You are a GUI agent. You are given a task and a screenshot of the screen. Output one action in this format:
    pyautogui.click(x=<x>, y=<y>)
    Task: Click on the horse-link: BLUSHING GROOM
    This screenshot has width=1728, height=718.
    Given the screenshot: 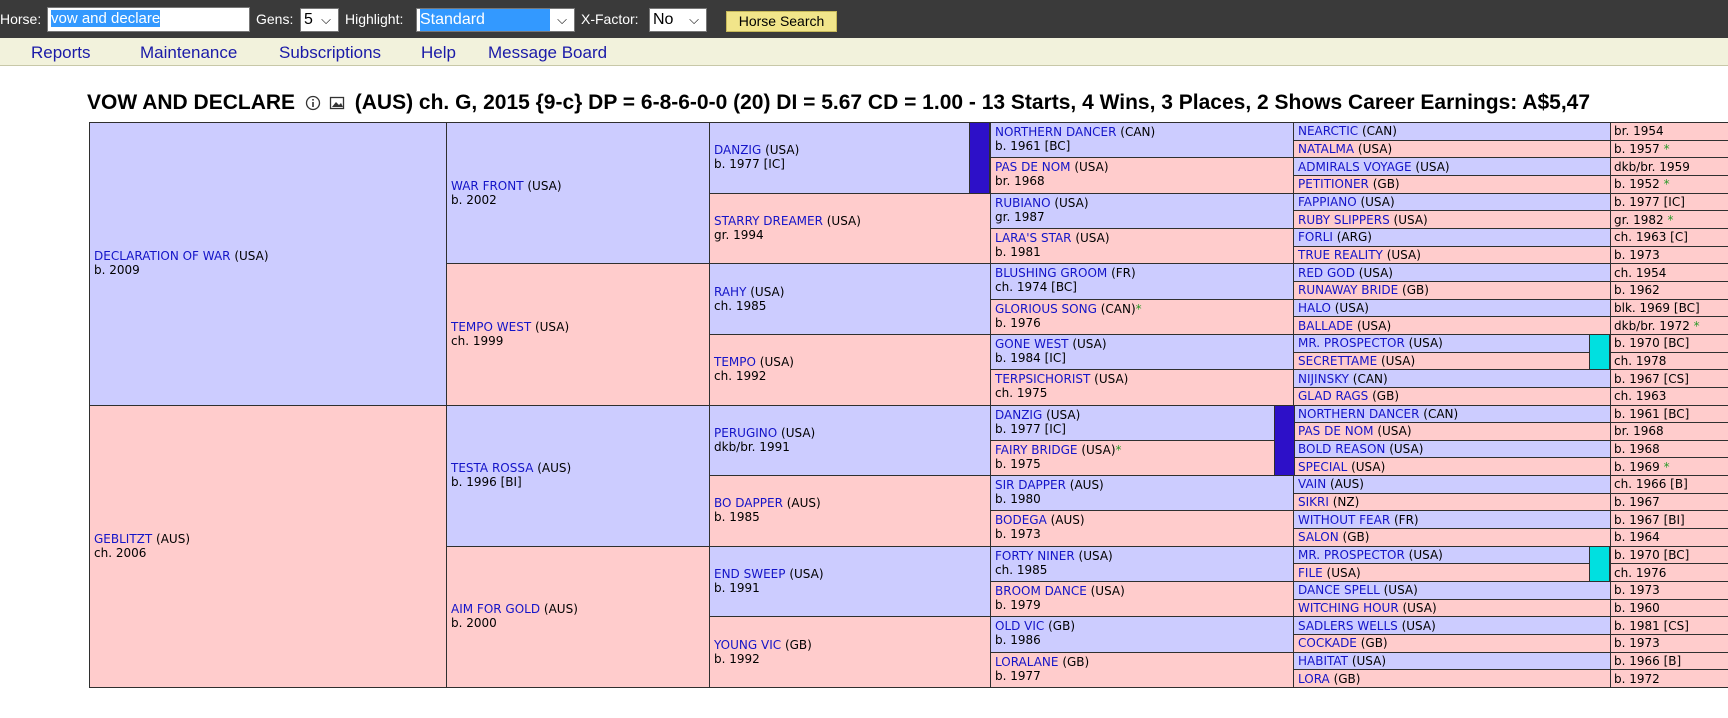 What is the action you would take?
    pyautogui.click(x=1051, y=273)
    